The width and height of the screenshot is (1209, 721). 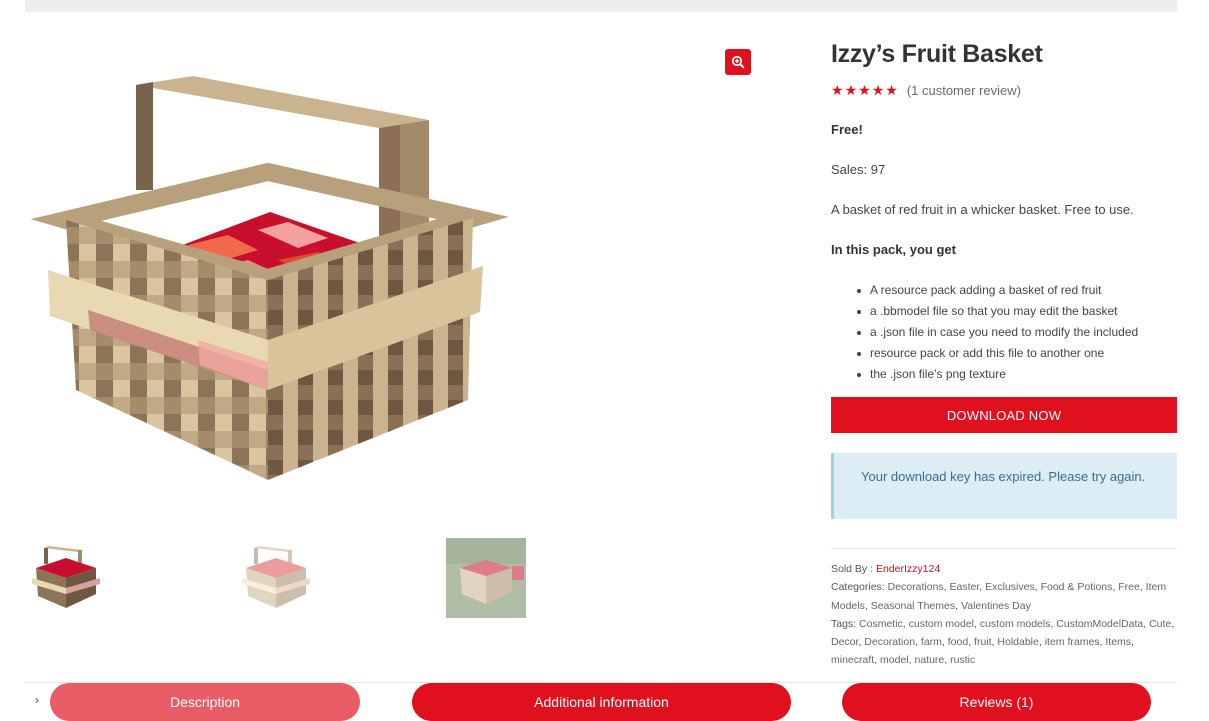 I want to click on category-link: Food & Potions, so click(x=1077, y=587).